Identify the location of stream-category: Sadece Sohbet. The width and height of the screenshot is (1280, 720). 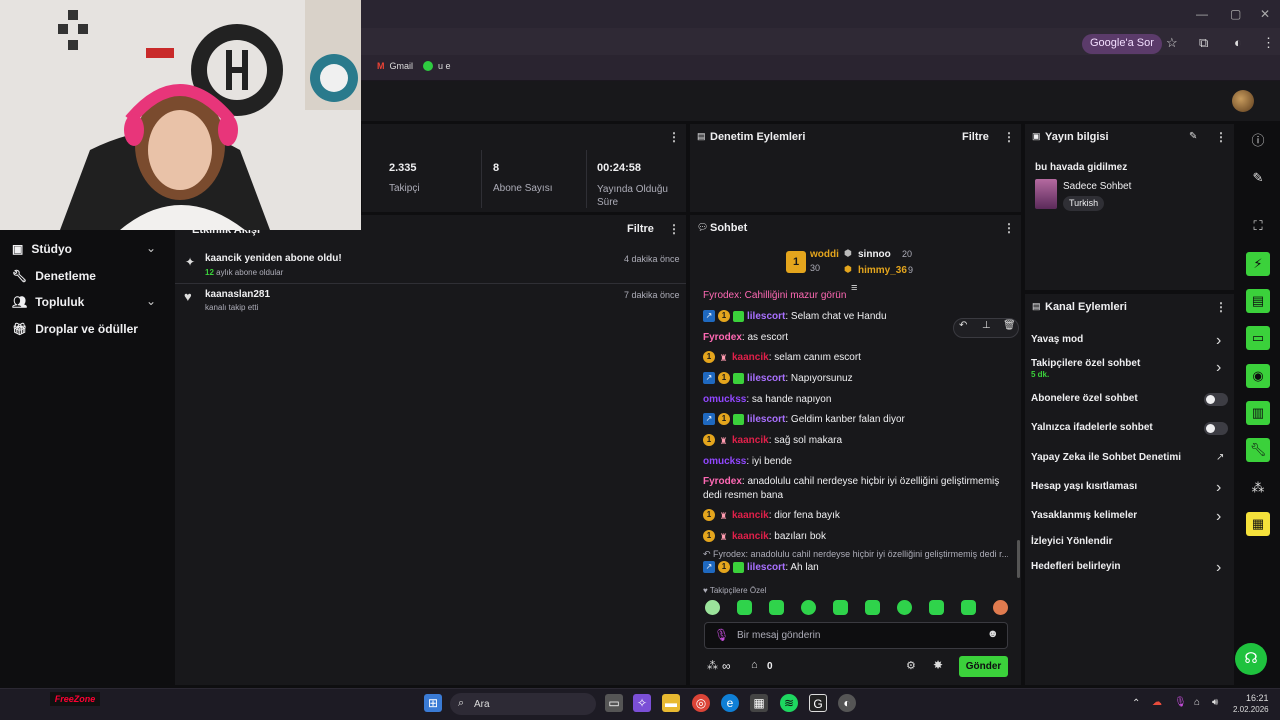
(1097, 186).